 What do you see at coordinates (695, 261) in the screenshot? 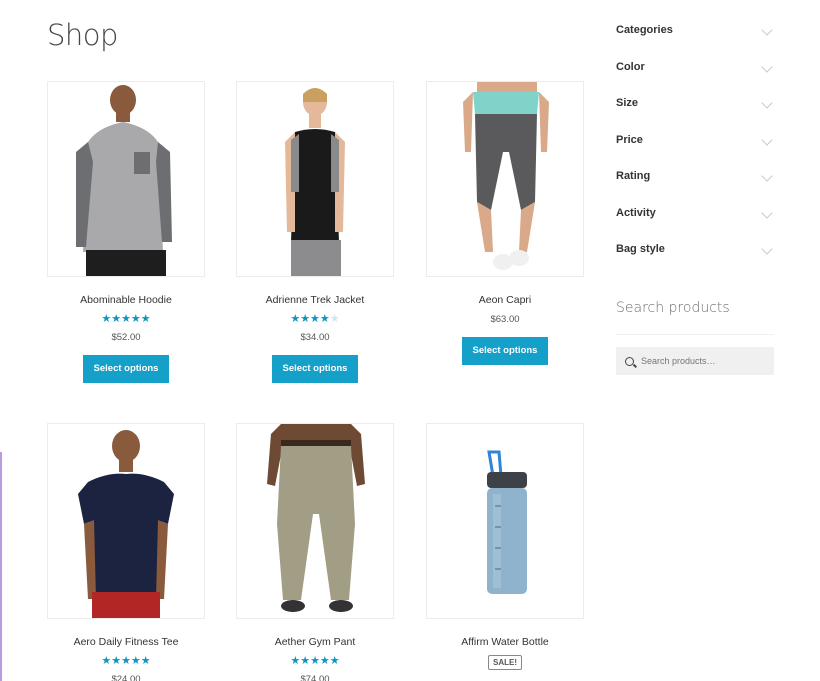
I see `filter-bag-style: Bag style` at bounding box center [695, 261].